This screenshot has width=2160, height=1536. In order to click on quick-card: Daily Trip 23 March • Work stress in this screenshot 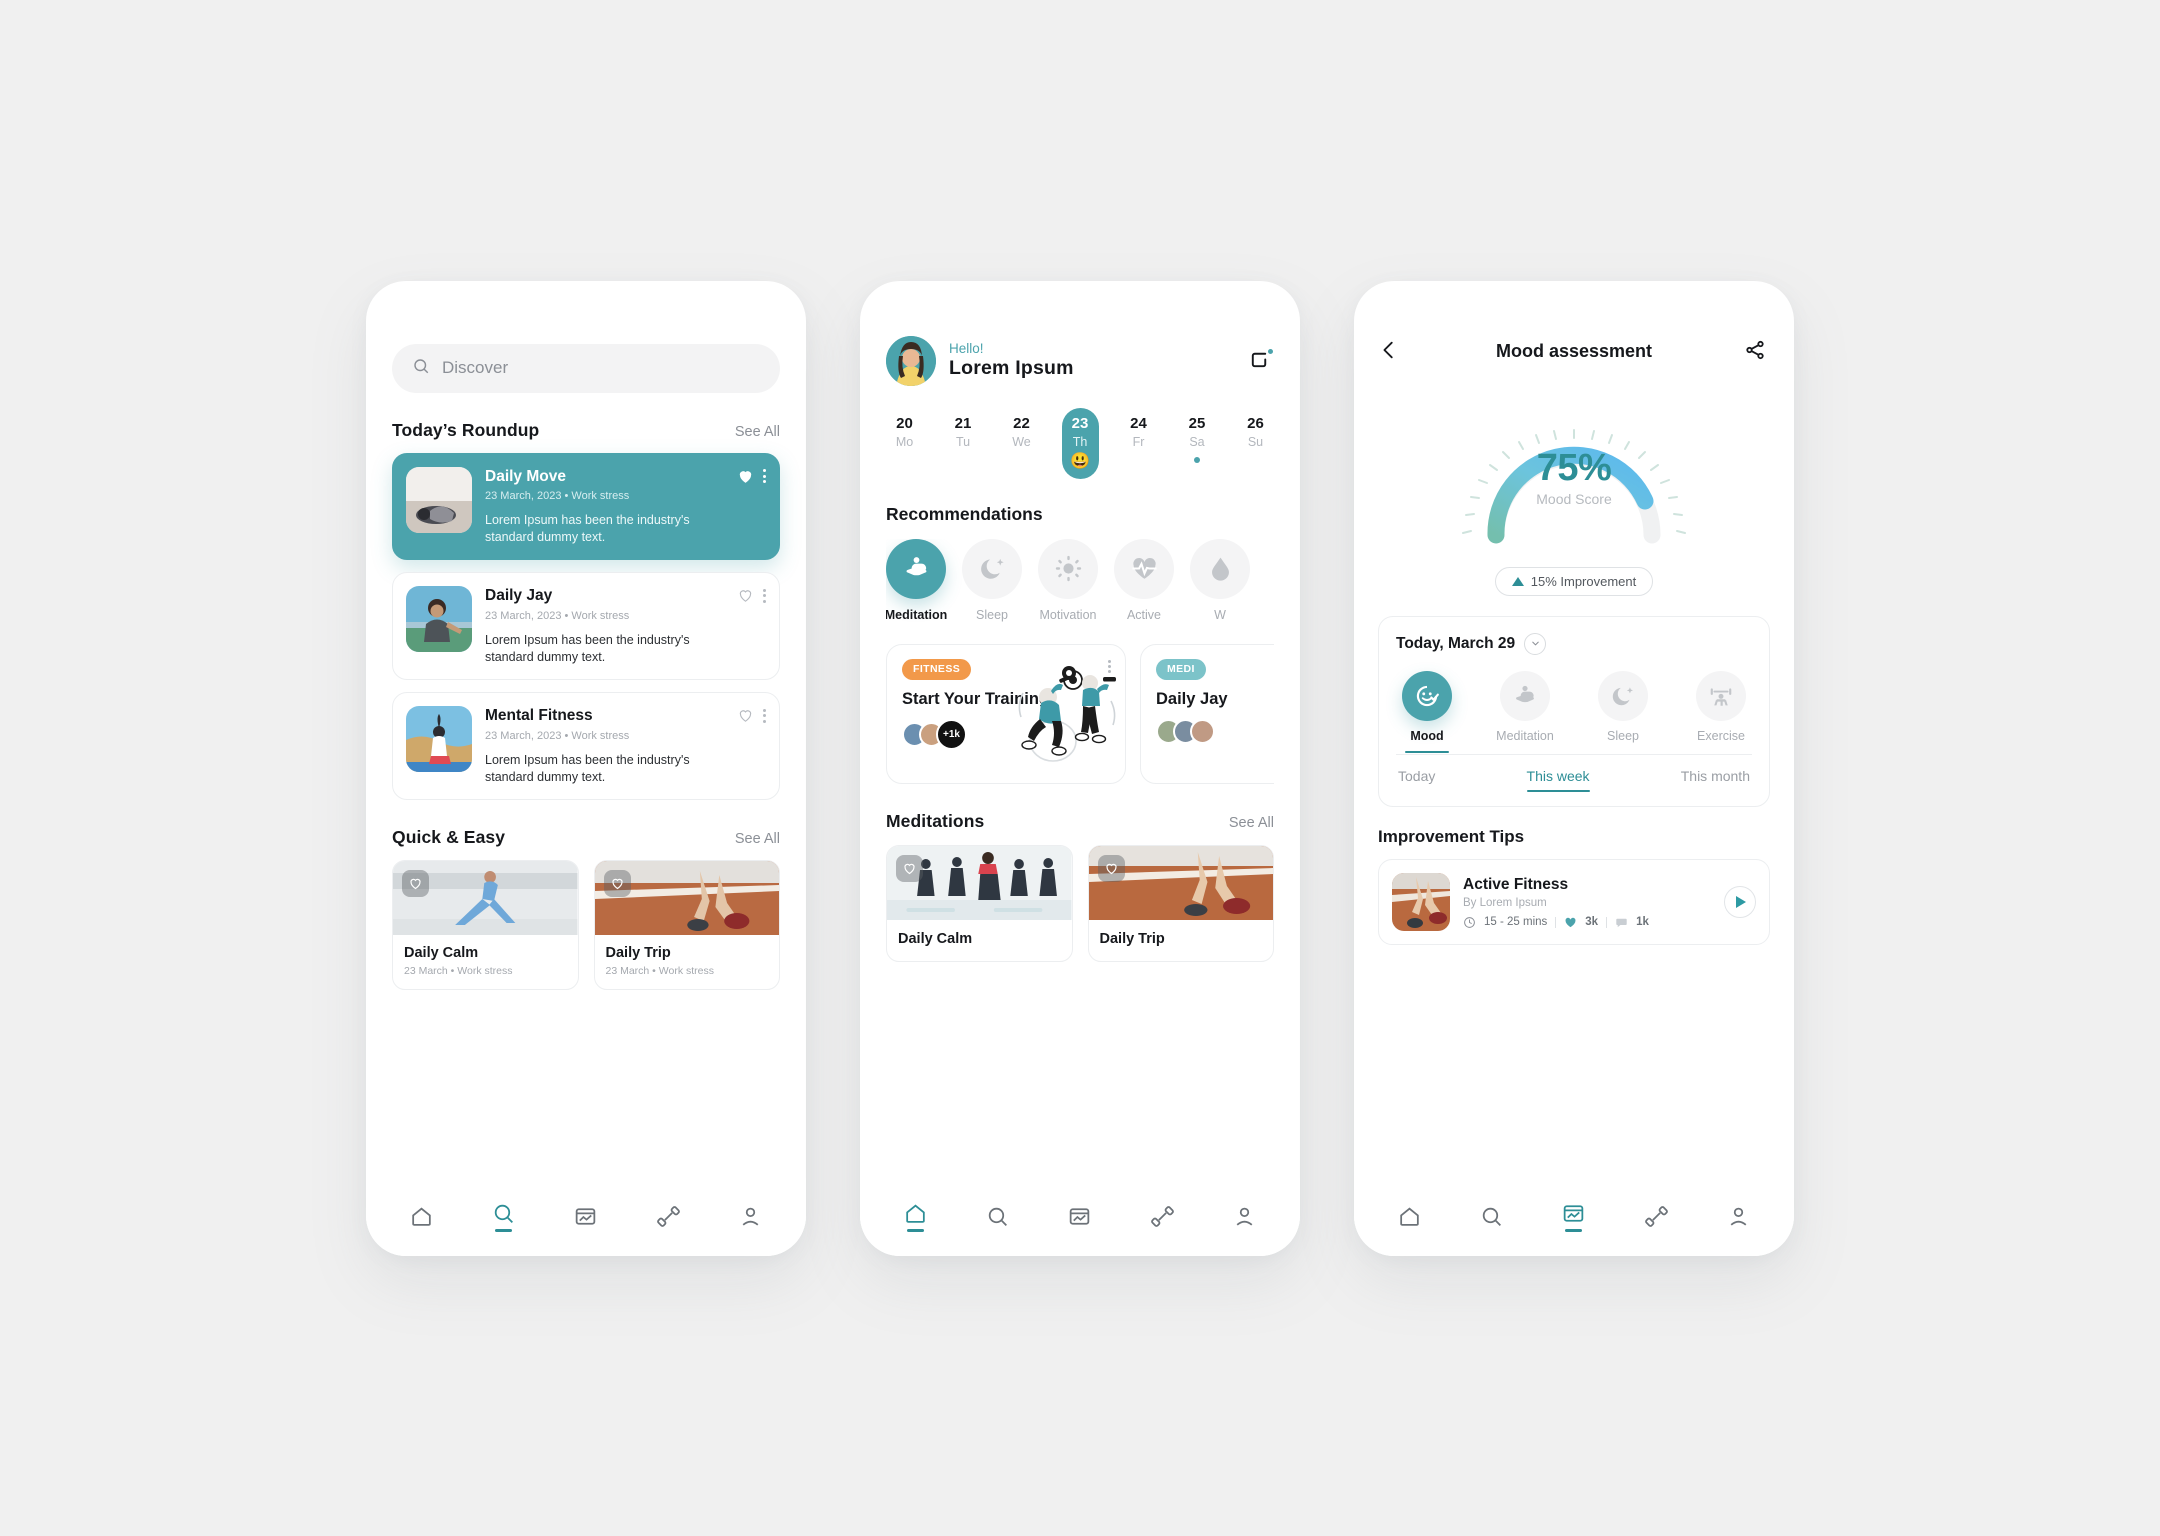, I will do `click(686, 925)`.